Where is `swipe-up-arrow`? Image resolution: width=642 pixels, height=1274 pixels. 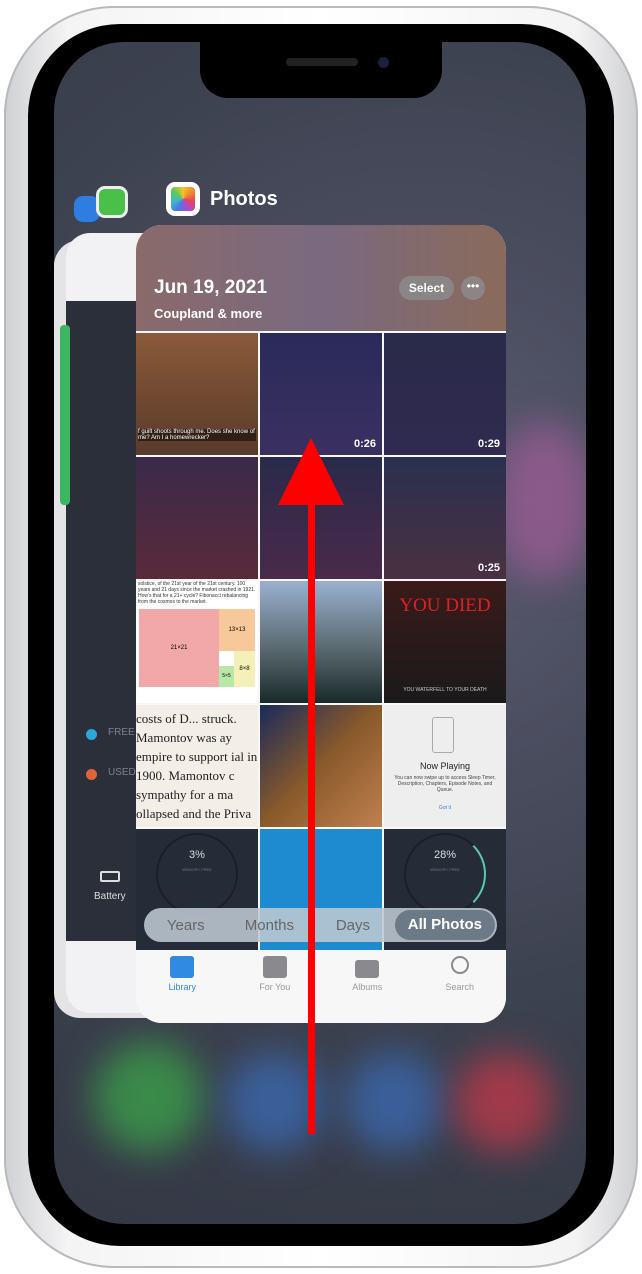 swipe-up-arrow is located at coordinates (311, 786).